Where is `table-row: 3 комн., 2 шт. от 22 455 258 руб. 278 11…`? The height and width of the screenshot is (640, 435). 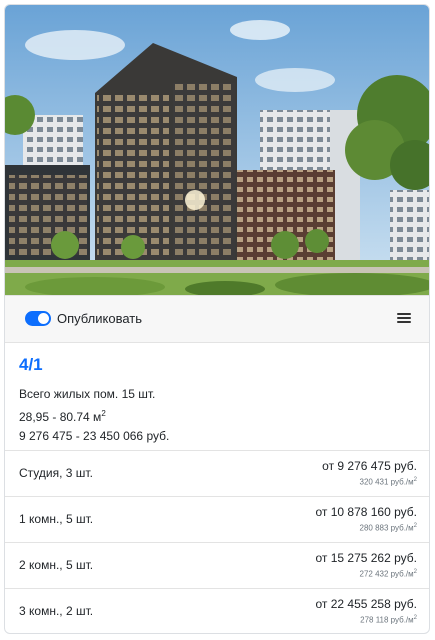
table-row: 3 комн., 2 шт. от 22 455 258 руб. 278 11… is located at coordinates (217, 610).